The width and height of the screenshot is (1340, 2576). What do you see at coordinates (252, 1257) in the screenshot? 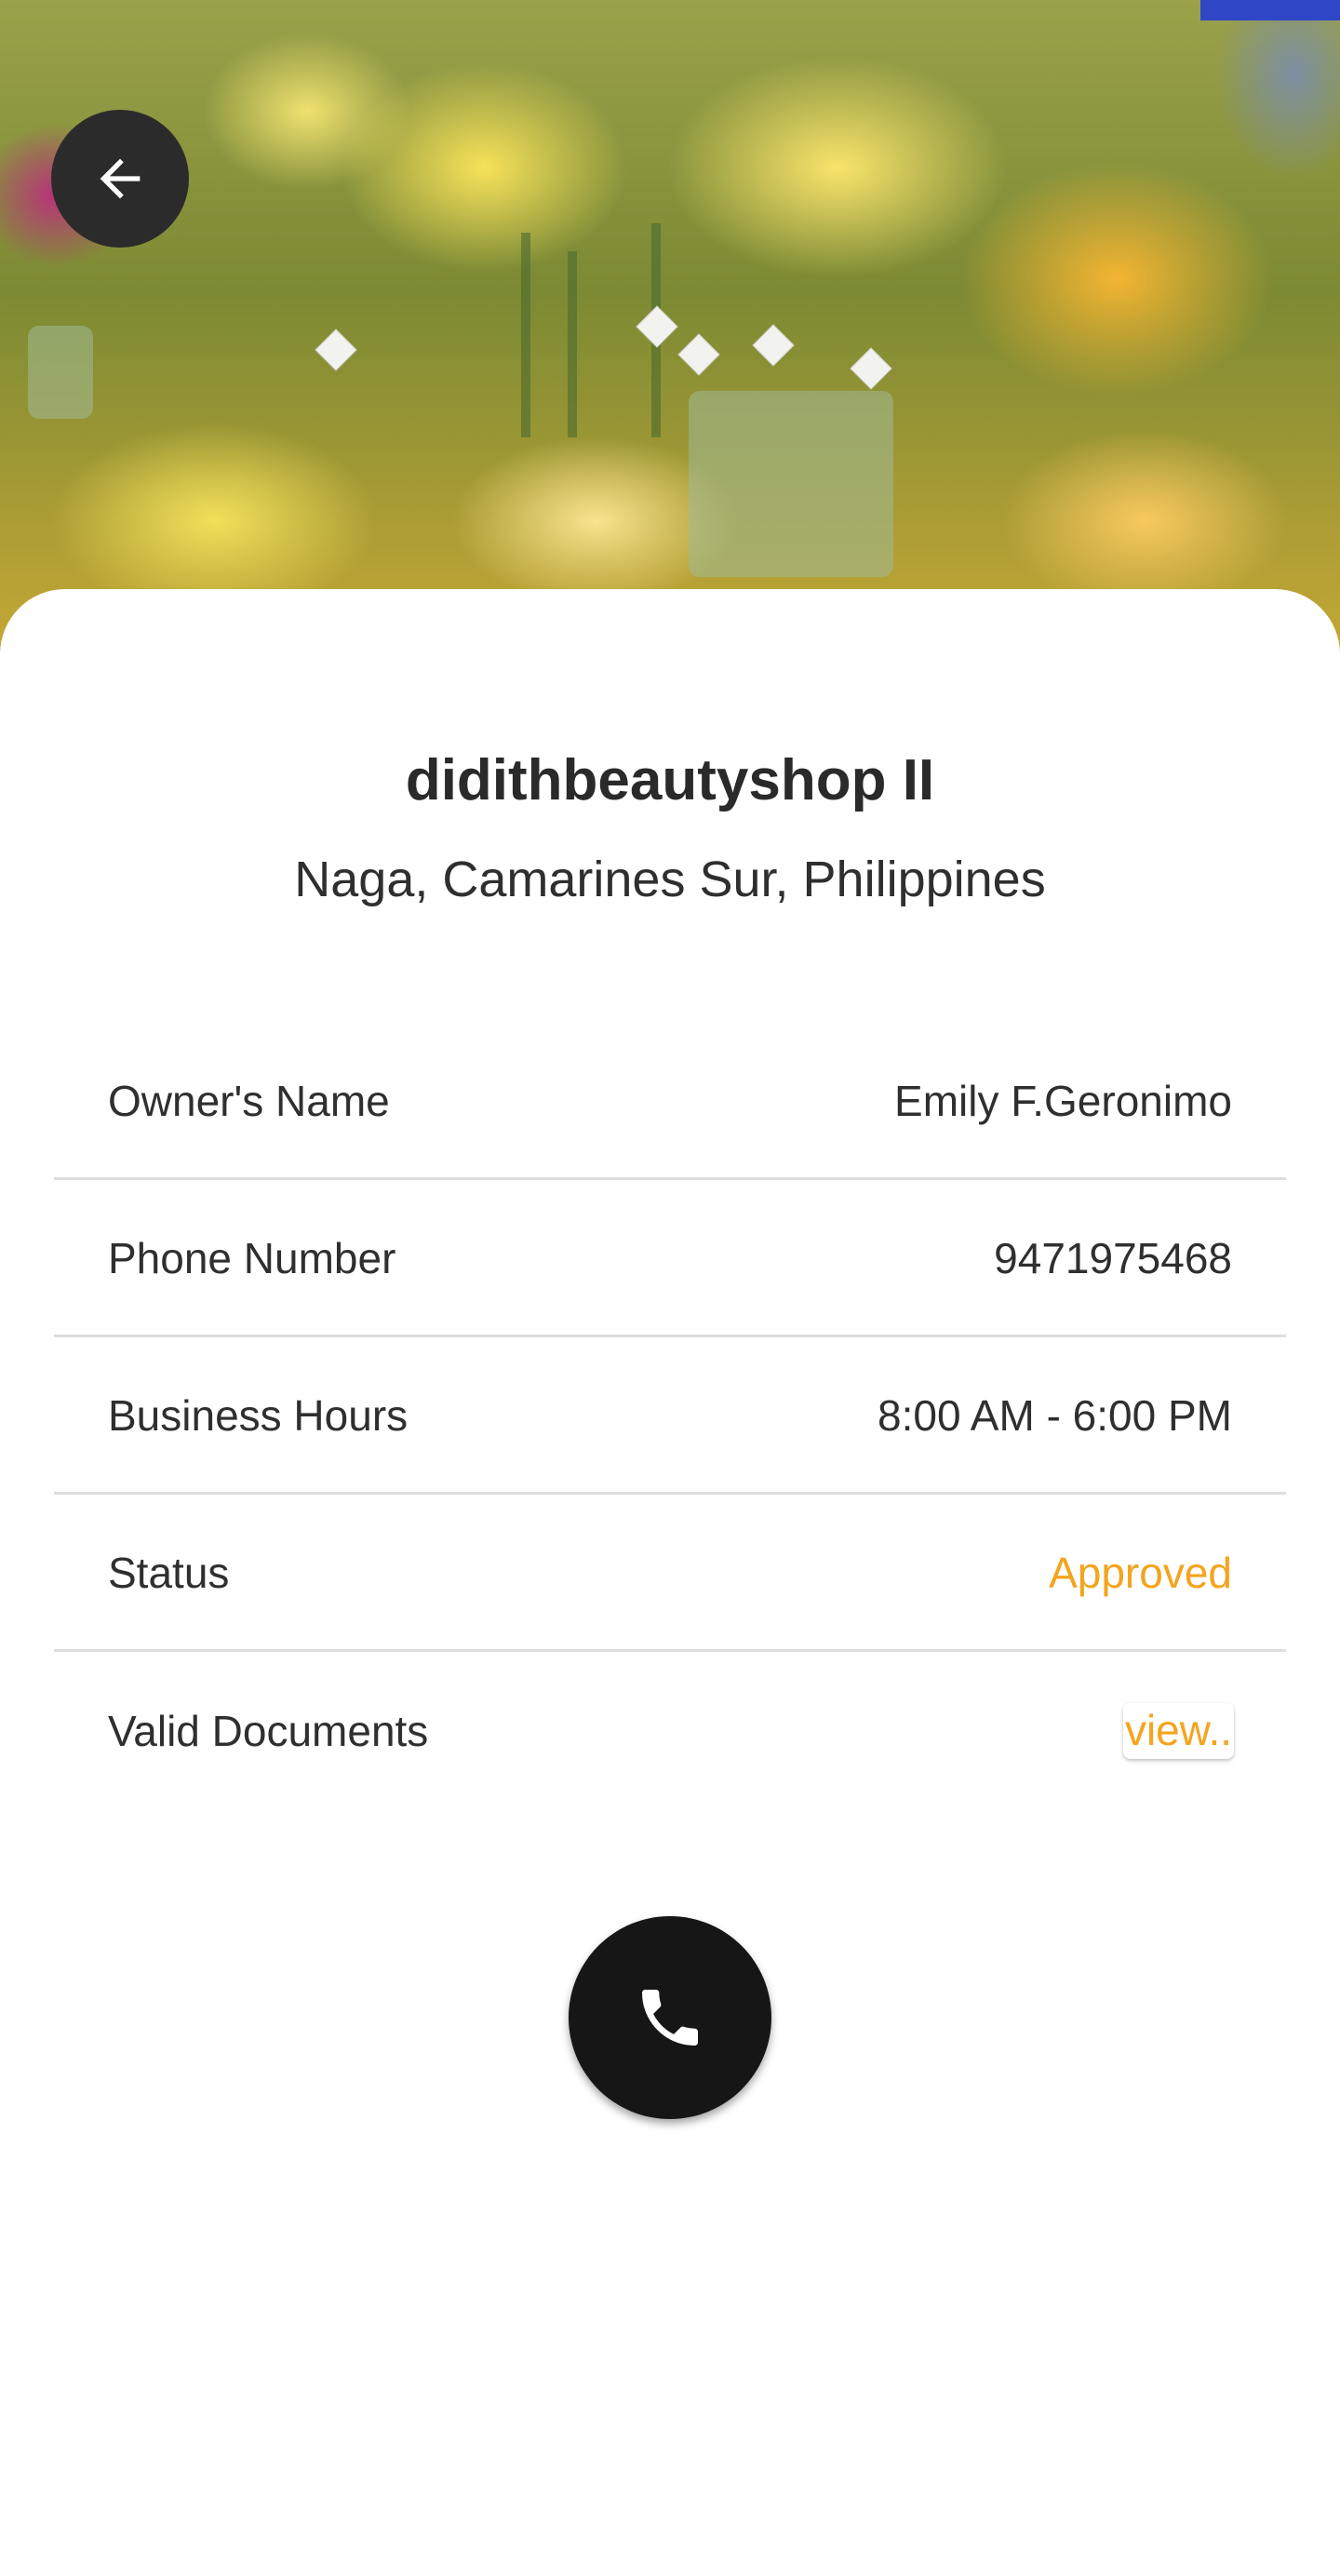
I see `phone-number-label: Phone Number` at bounding box center [252, 1257].